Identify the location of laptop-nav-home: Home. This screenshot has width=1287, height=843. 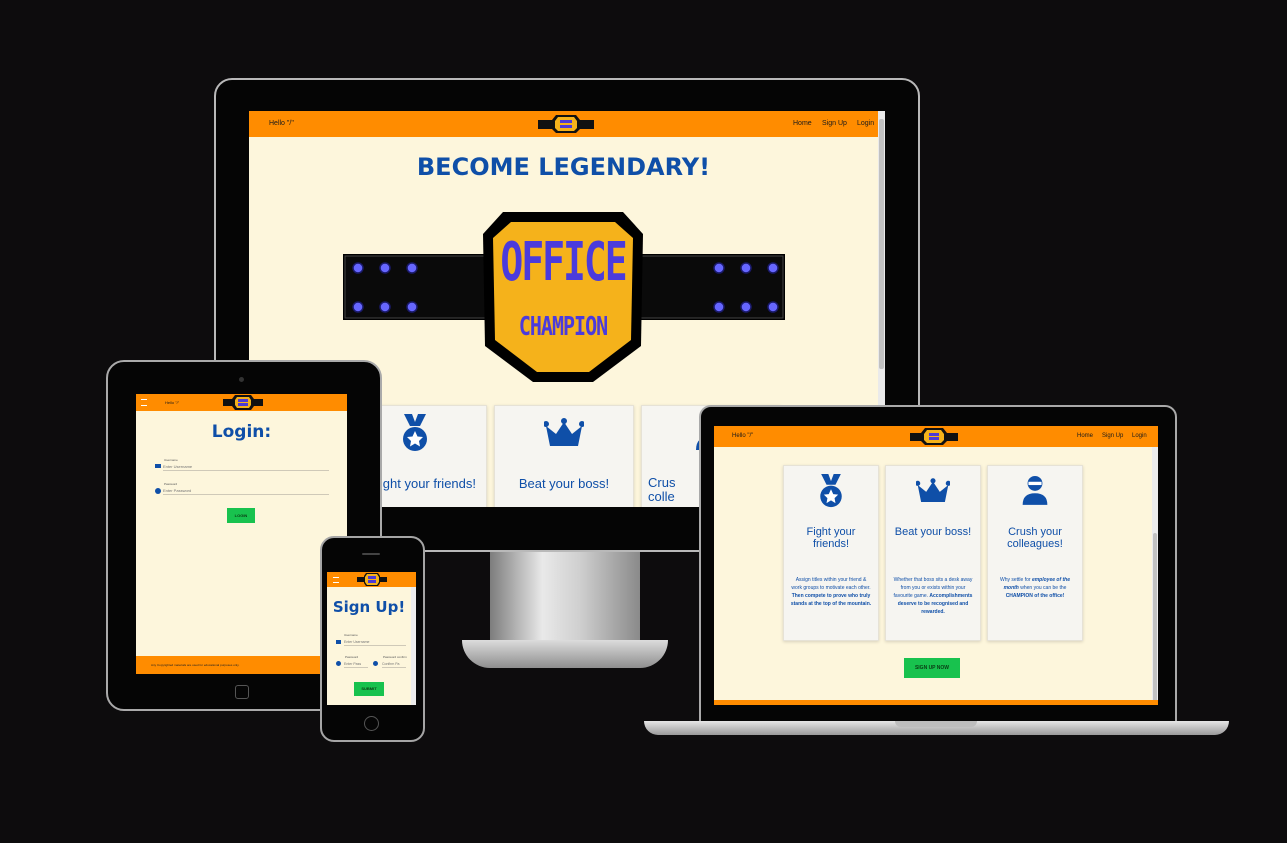
(1085, 436).